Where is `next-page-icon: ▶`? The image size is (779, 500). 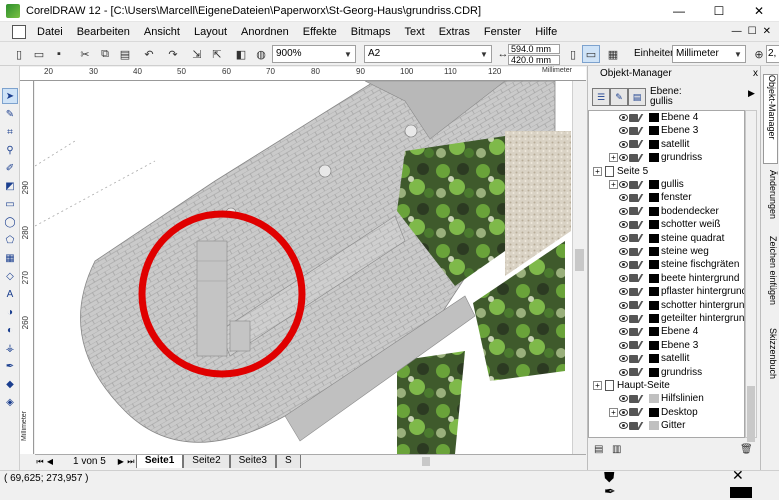
next-page-icon: ▶ is located at coordinates (121, 461).